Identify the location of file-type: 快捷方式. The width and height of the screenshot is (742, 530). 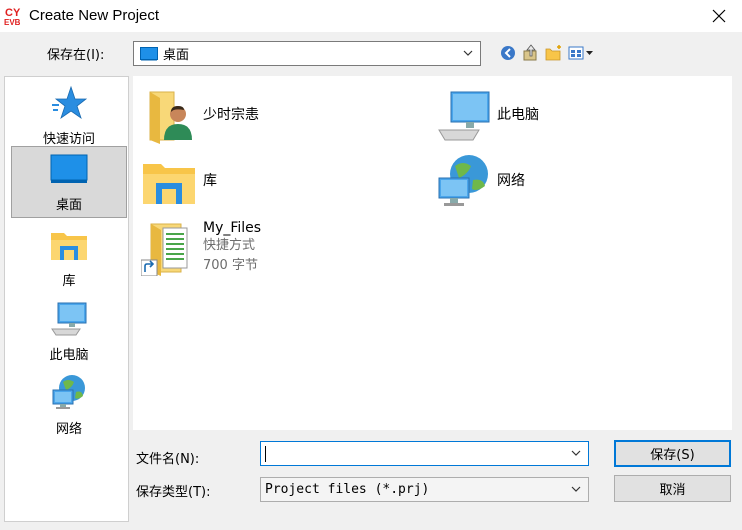
(229, 245).